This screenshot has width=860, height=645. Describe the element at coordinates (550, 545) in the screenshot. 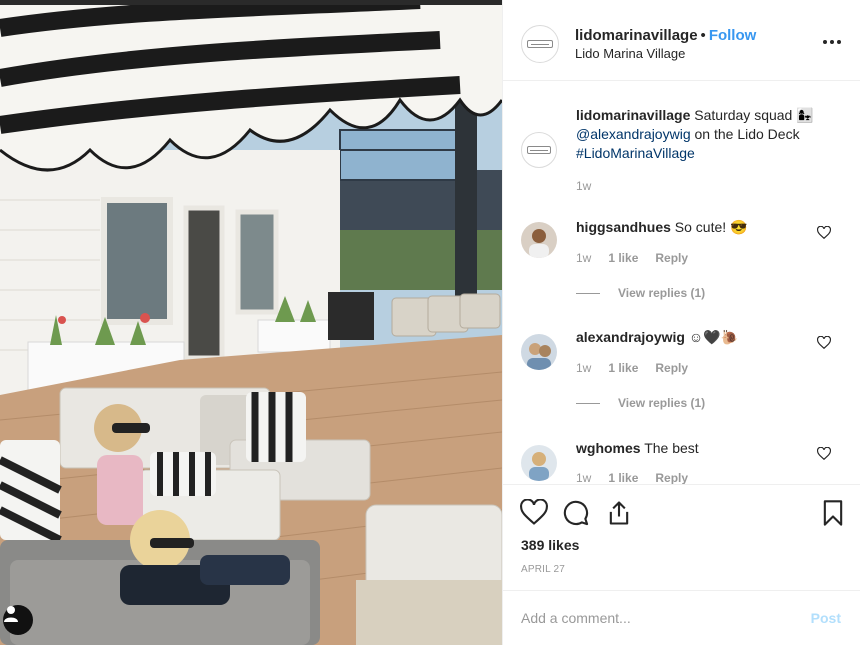

I see `likes-count: 389 likes` at that location.